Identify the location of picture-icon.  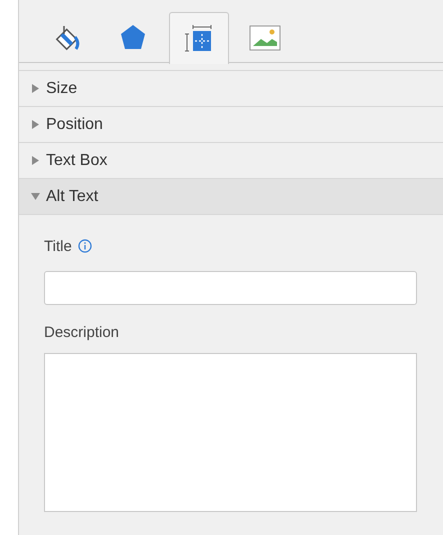
(265, 38).